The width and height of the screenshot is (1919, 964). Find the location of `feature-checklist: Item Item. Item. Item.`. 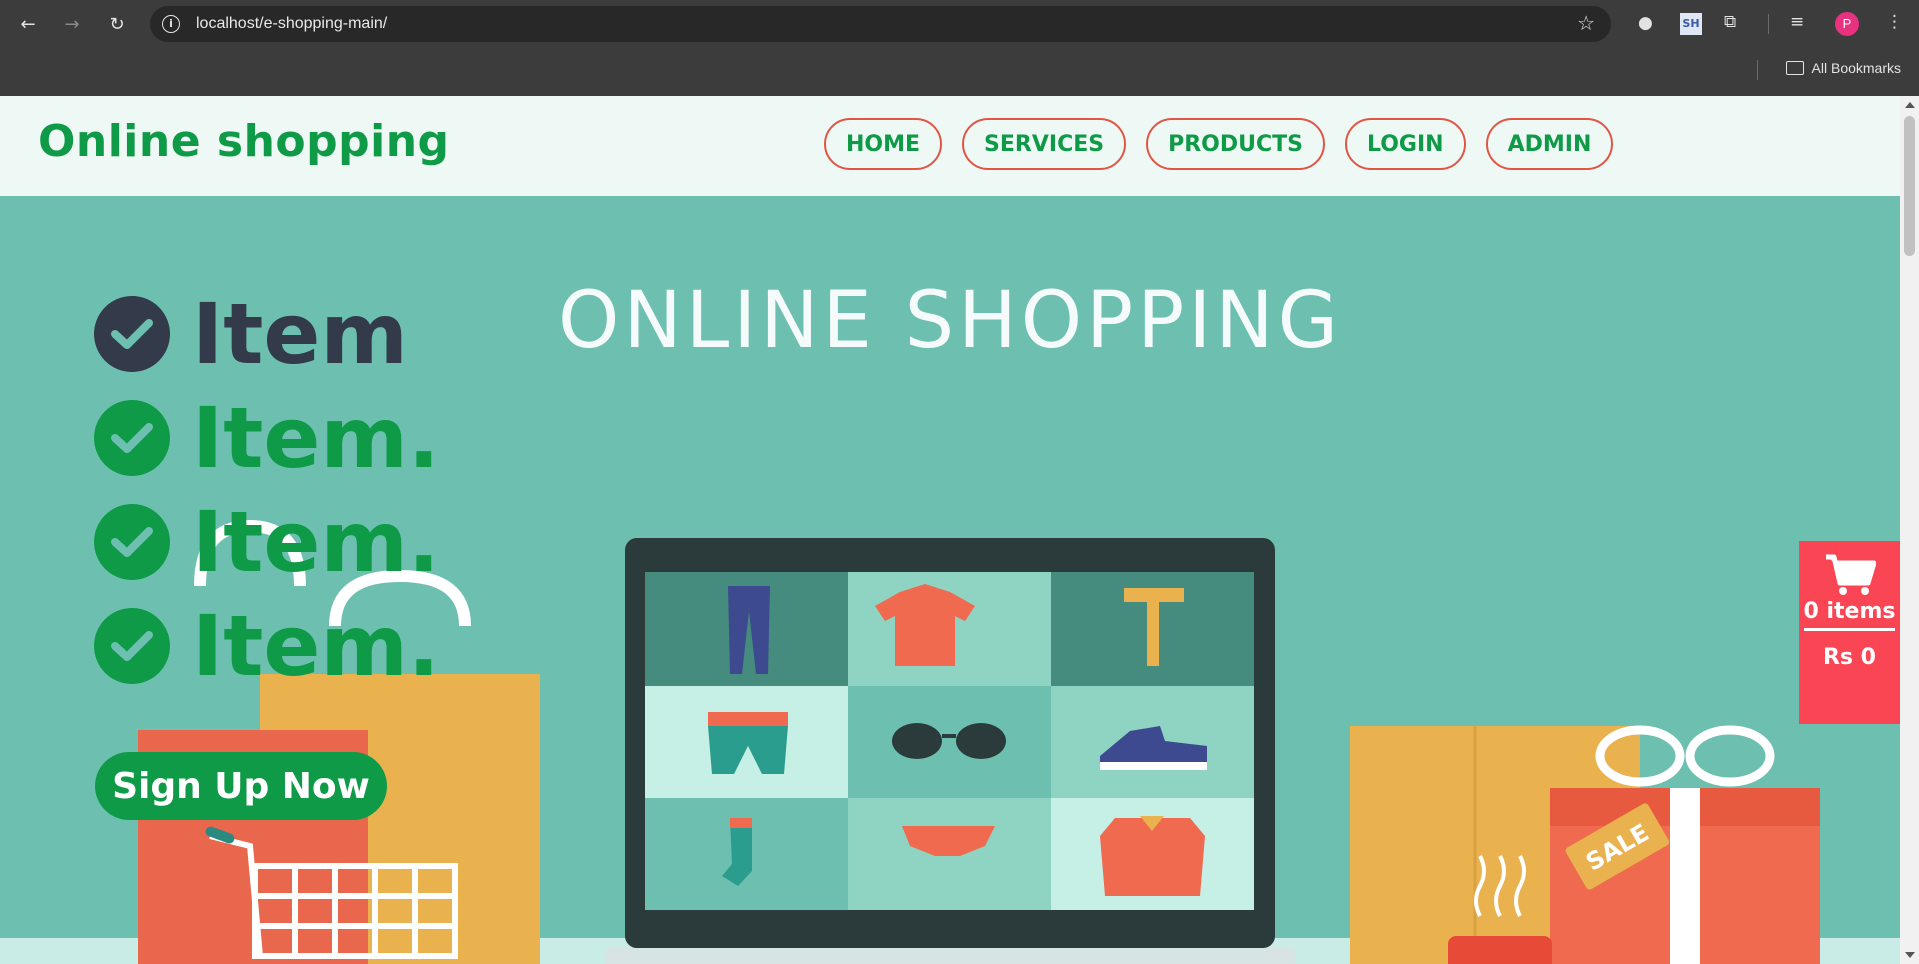

feature-checklist: Item Item. Item. Item. is located at coordinates (267, 490).